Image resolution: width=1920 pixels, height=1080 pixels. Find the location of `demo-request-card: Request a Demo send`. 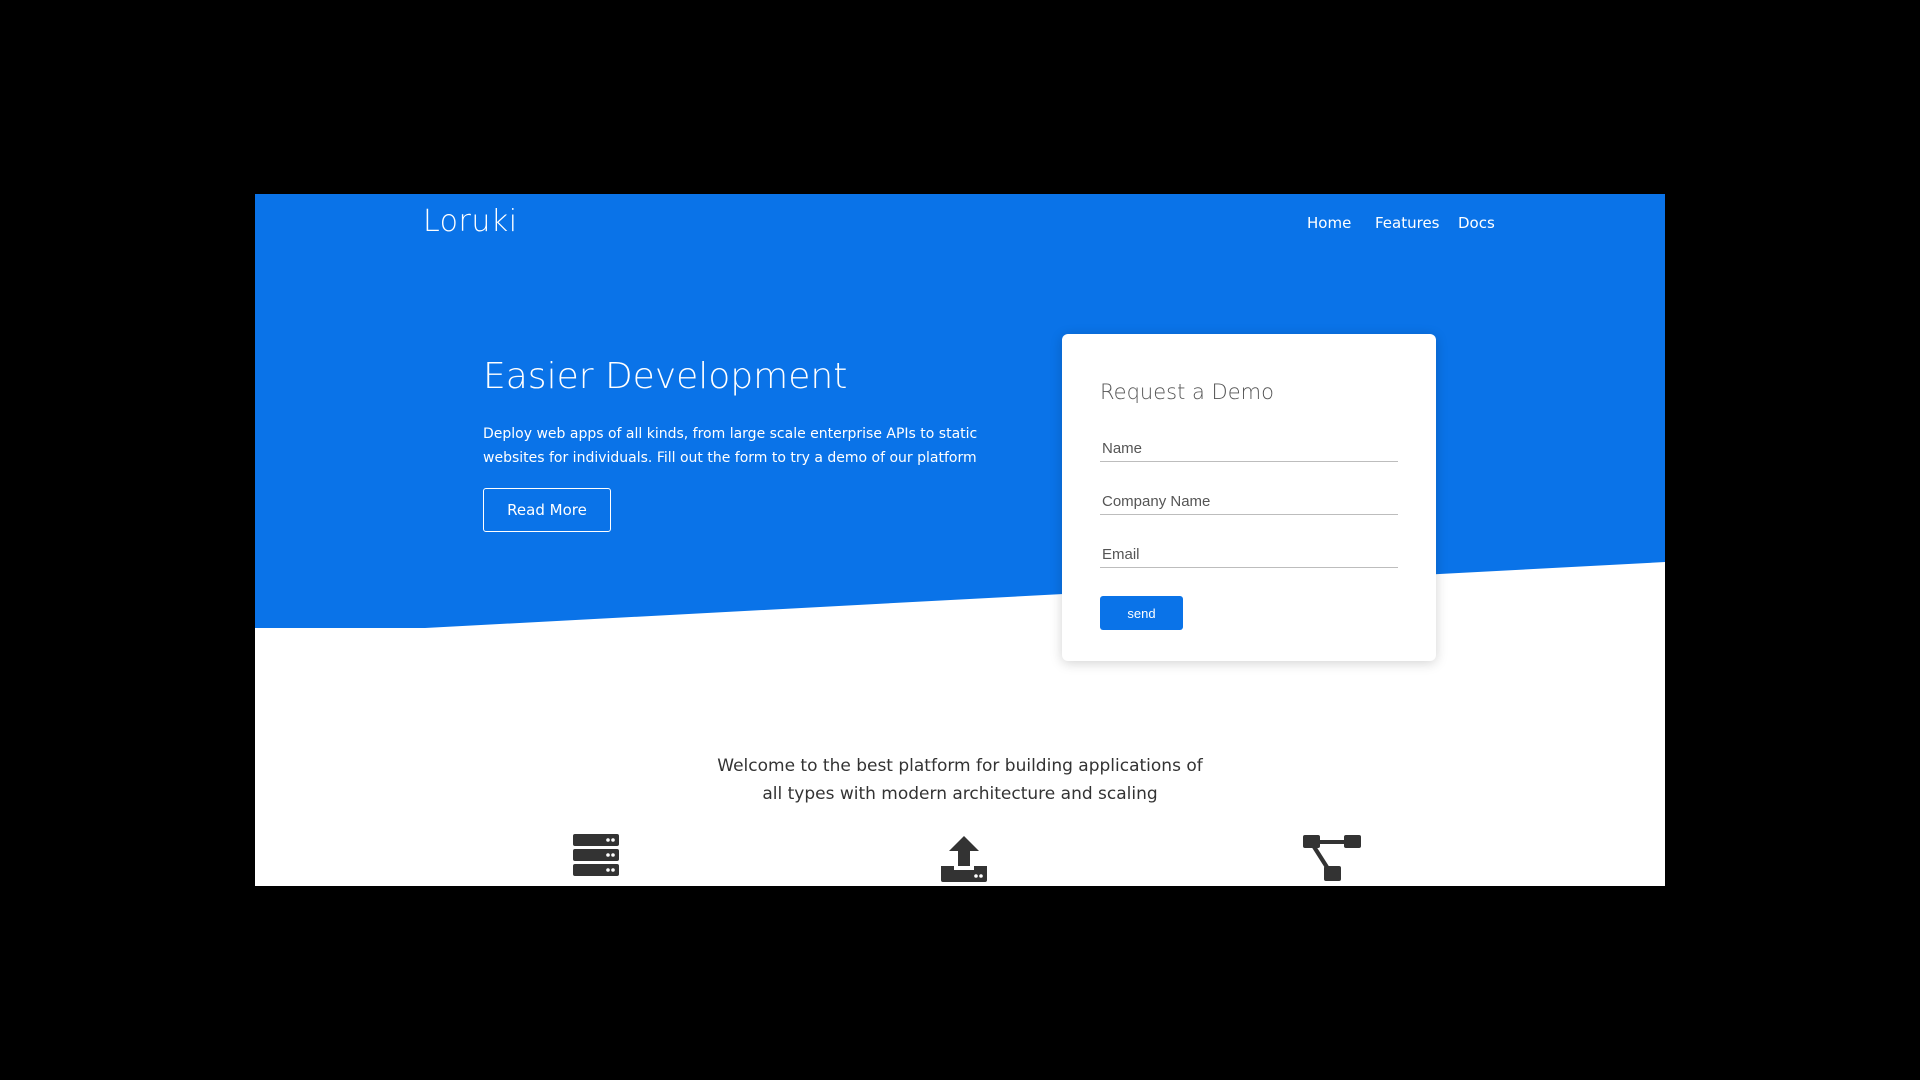

demo-request-card: Request a Demo send is located at coordinates (1249, 497).